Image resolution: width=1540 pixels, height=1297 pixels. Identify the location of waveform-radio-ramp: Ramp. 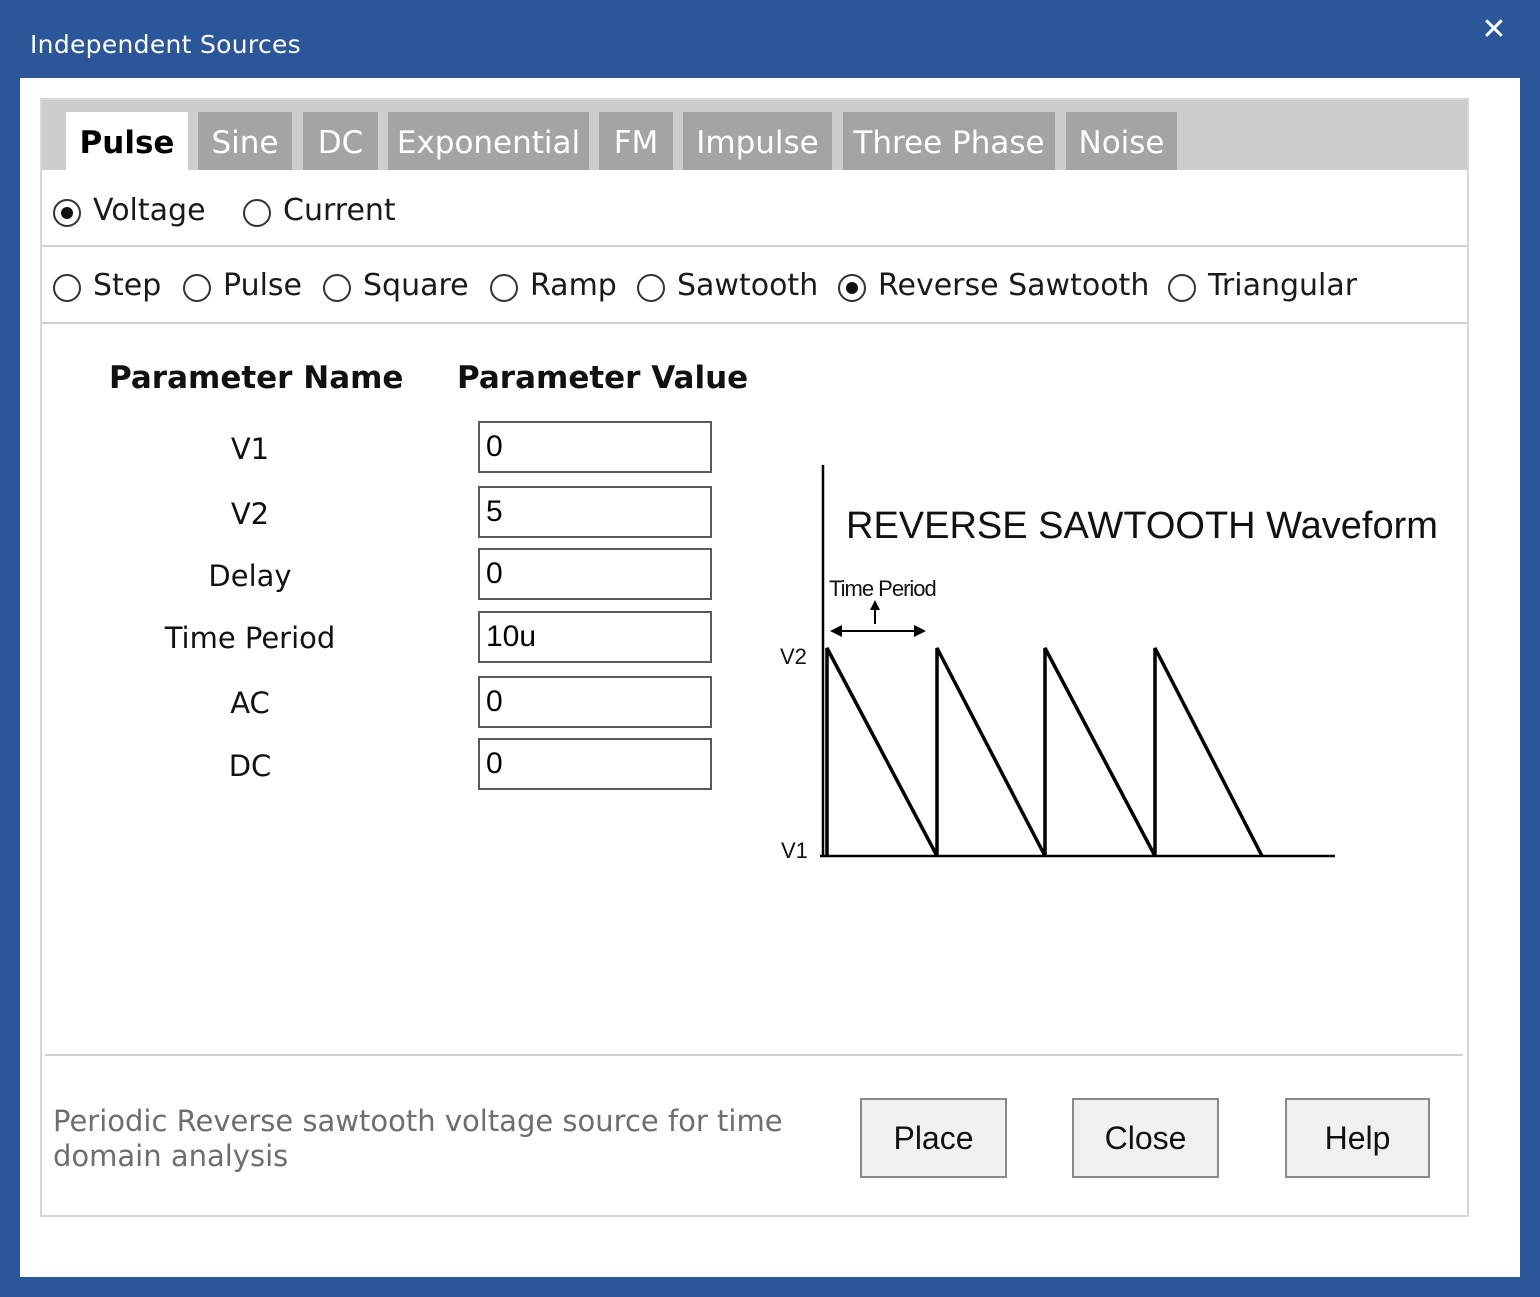
(560, 288).